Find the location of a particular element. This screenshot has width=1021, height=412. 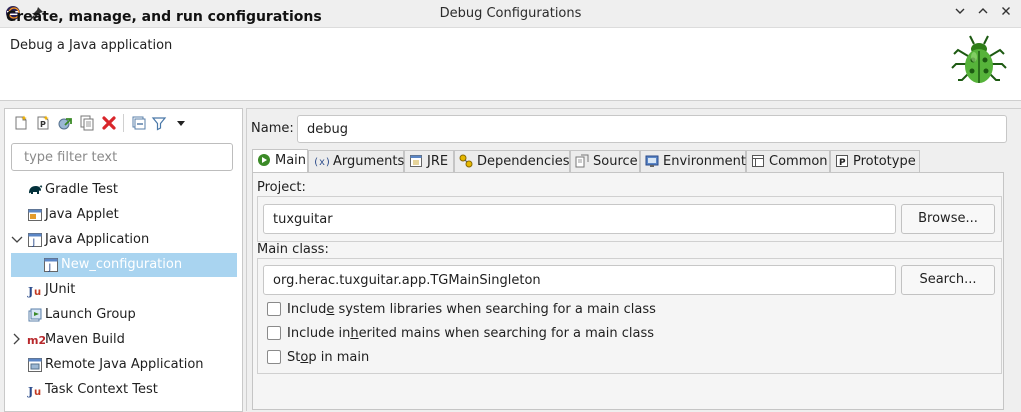

main-class-input is located at coordinates (579, 280).